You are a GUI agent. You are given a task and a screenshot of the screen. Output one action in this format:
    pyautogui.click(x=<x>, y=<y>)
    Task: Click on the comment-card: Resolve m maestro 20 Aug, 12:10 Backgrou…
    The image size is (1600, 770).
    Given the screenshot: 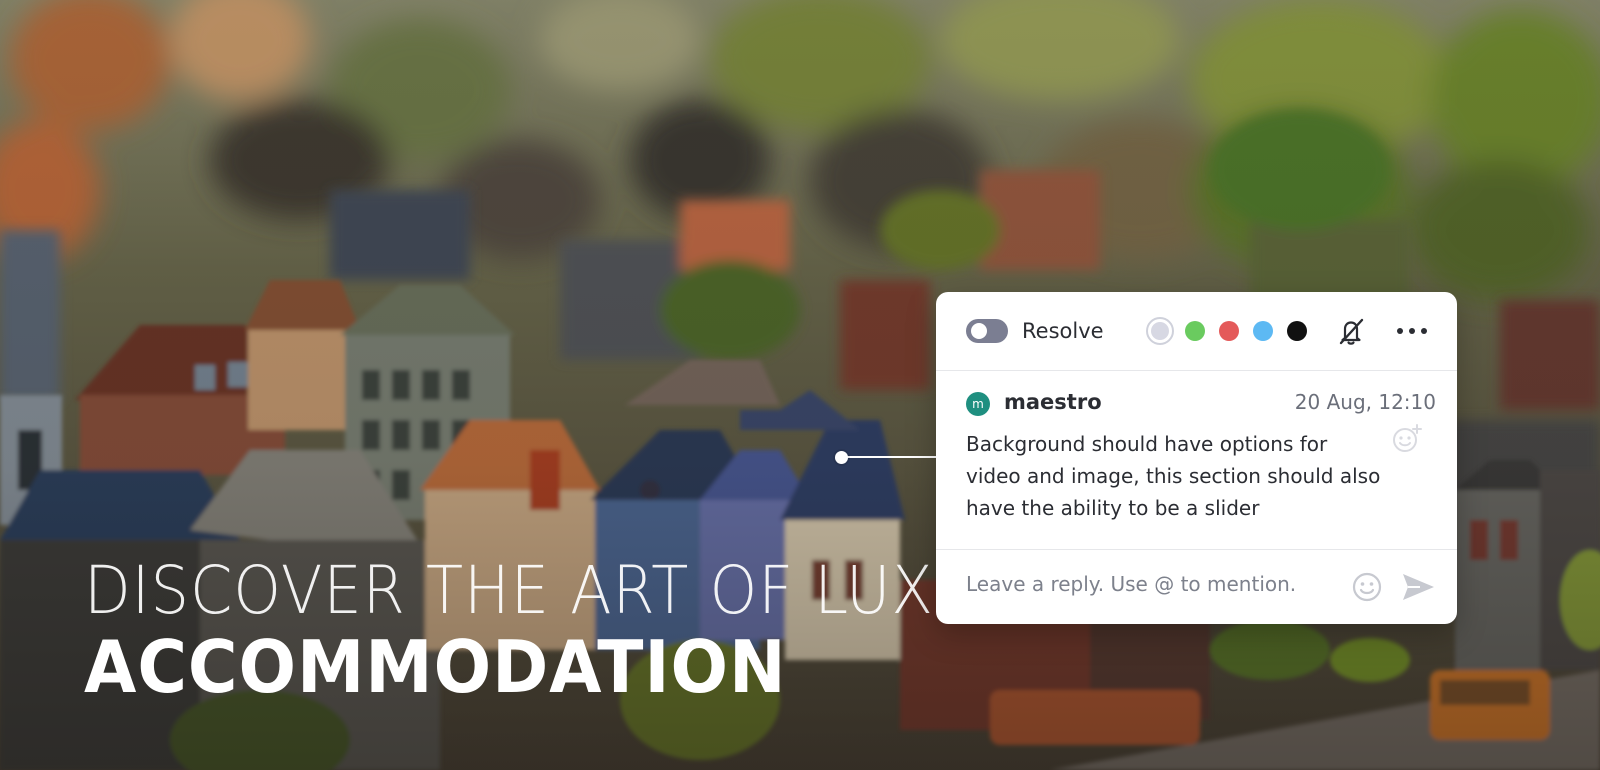 What is the action you would take?
    pyautogui.click(x=1196, y=458)
    